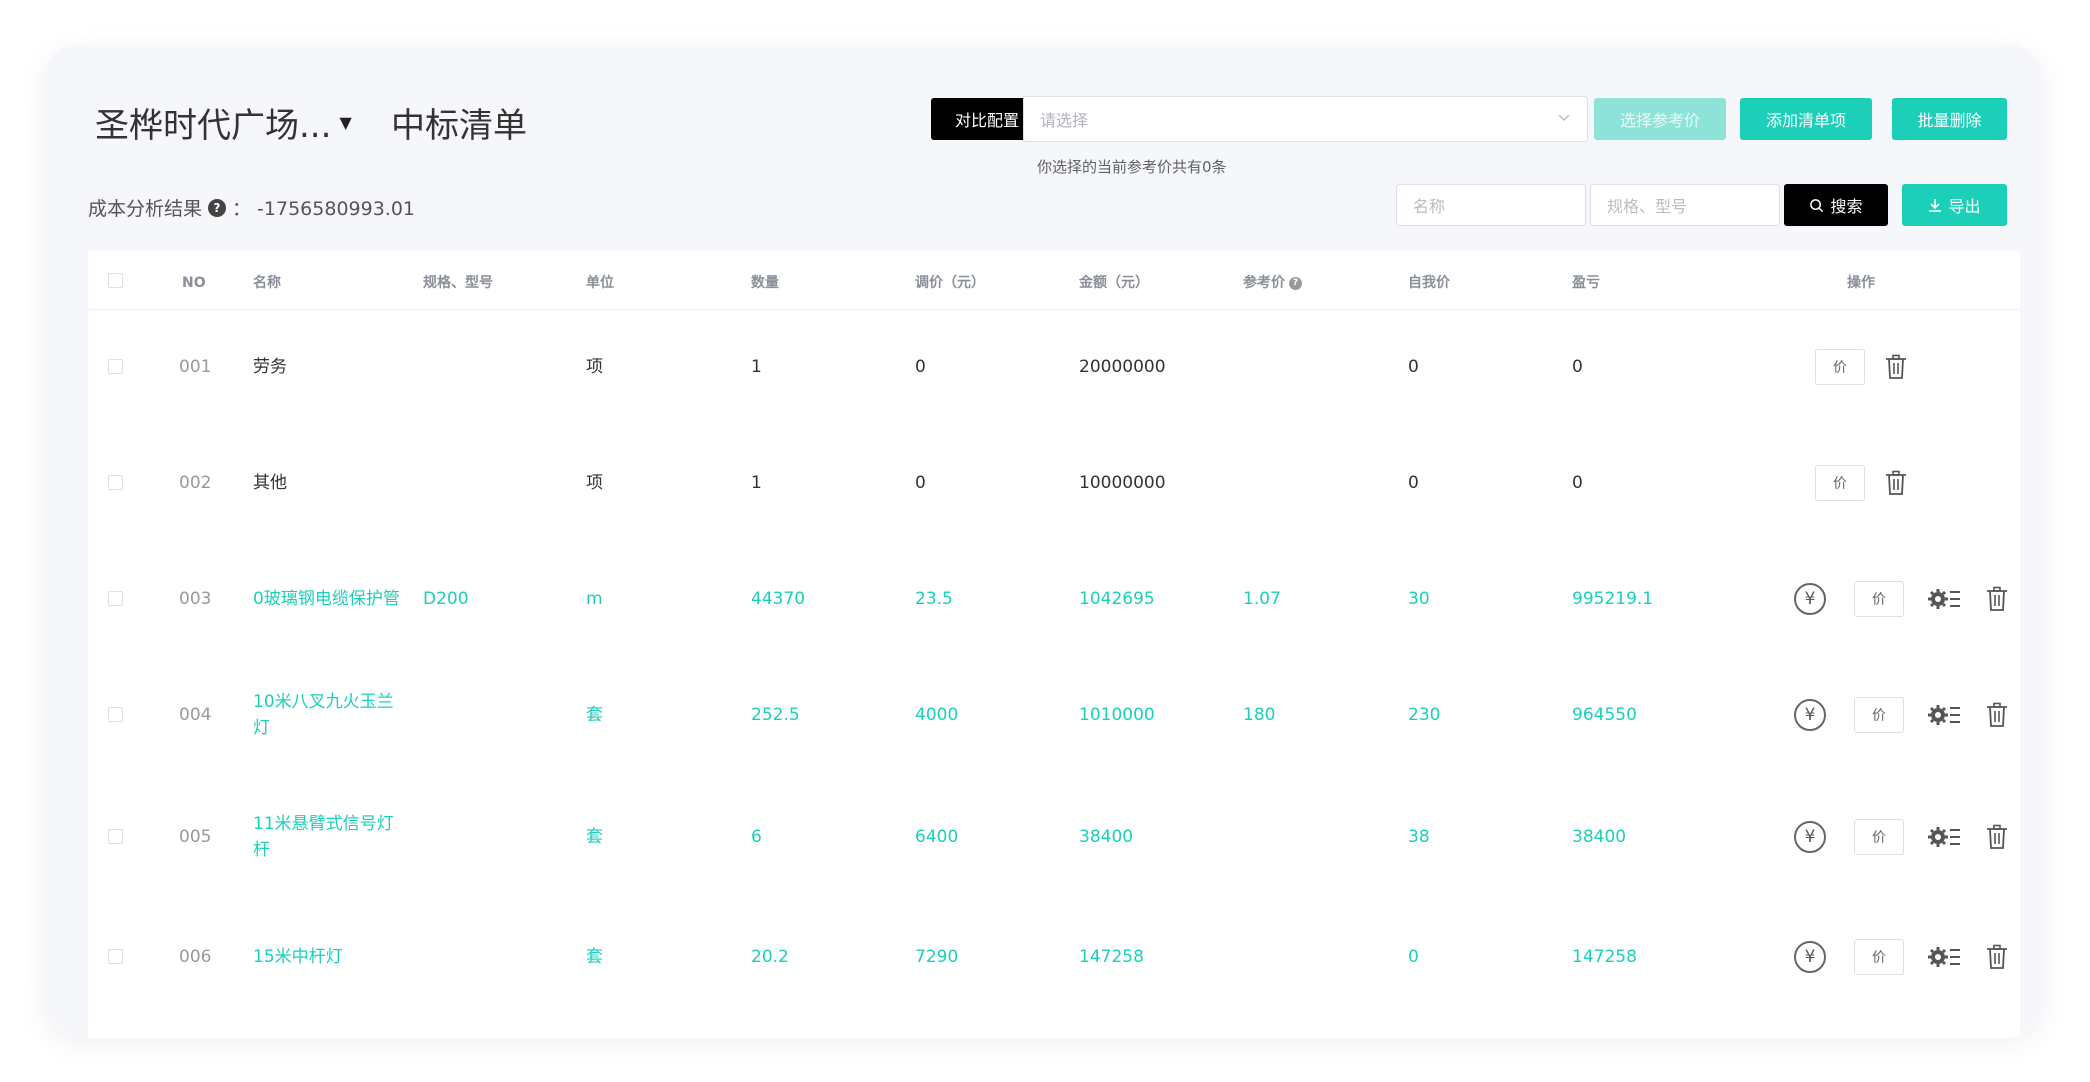 This screenshot has height=1082, width=2090. What do you see at coordinates (1861, 283) in the screenshot?
I see `col-operations: 操作` at bounding box center [1861, 283].